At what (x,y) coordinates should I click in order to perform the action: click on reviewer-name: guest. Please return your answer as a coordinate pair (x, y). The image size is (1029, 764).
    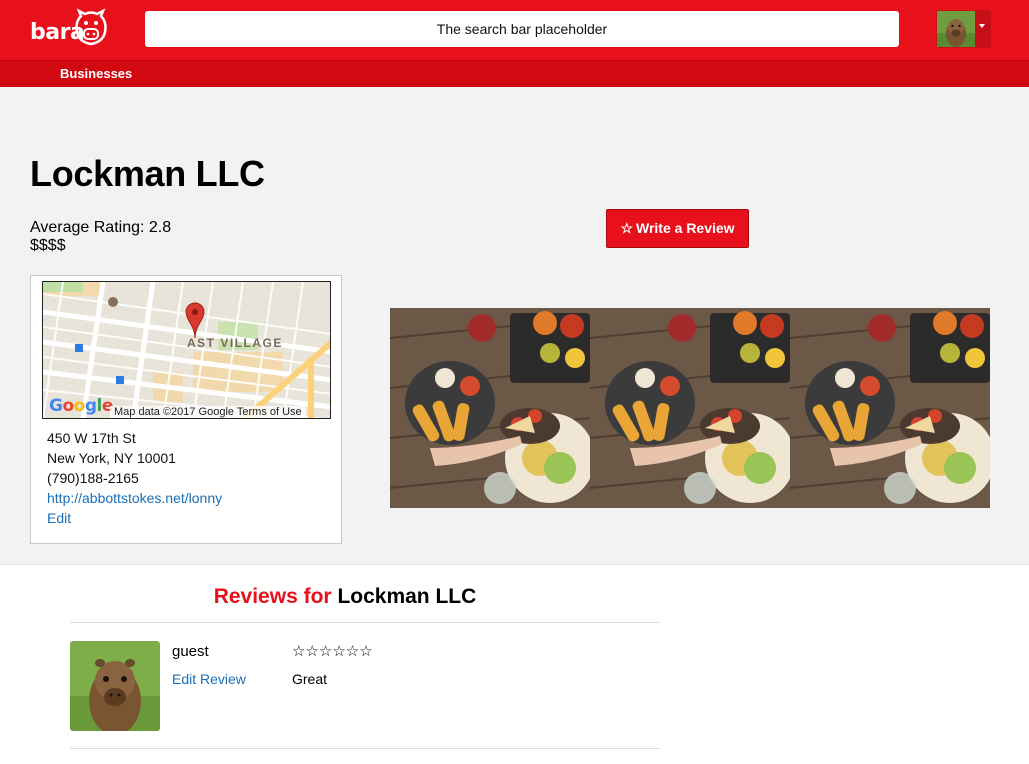
    Looking at the image, I should click on (190, 651).